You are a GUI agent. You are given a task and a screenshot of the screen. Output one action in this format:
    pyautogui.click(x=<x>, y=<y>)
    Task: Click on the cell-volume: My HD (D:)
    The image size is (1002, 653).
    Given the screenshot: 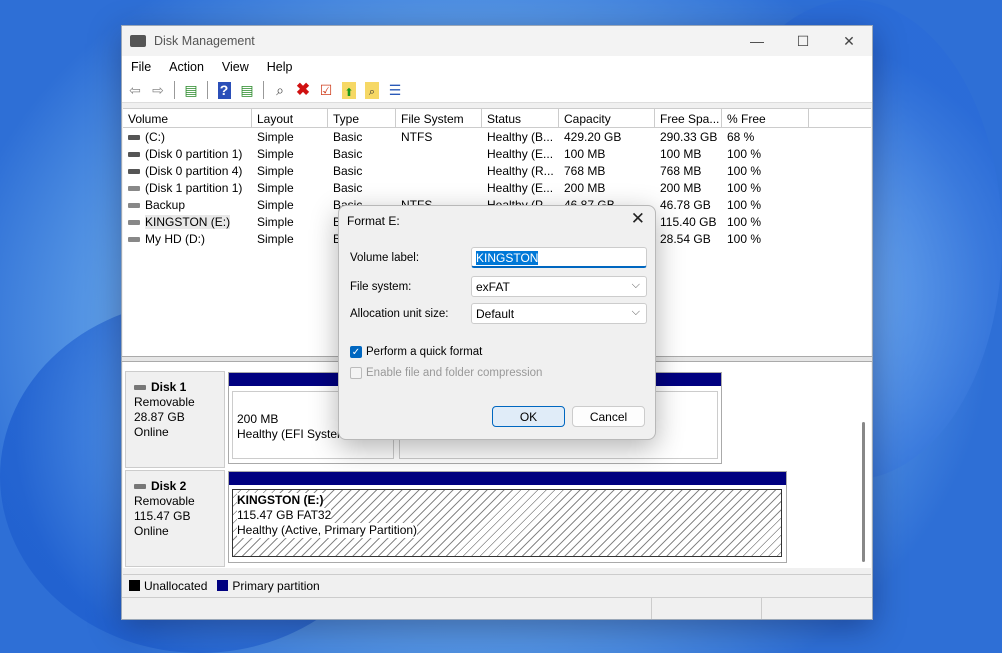 What is the action you would take?
    pyautogui.click(x=187, y=239)
    